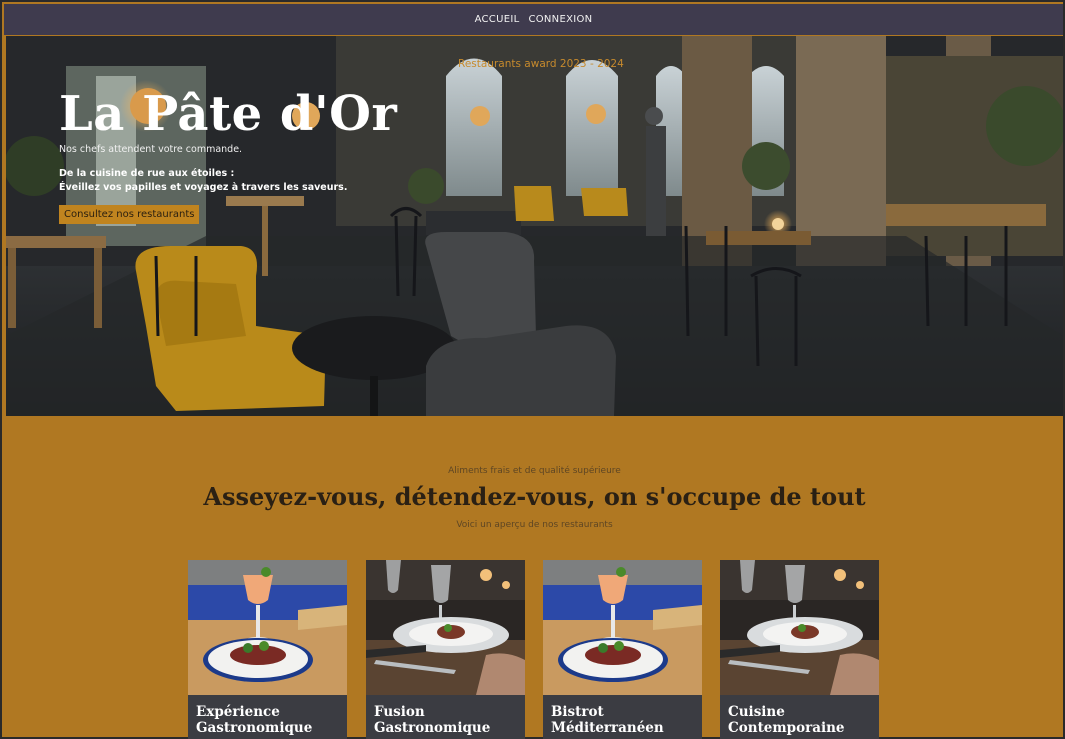  What do you see at coordinates (151, 149) in the screenshot?
I see `hero-subtitle: Nos chefs attendent votre commande.` at bounding box center [151, 149].